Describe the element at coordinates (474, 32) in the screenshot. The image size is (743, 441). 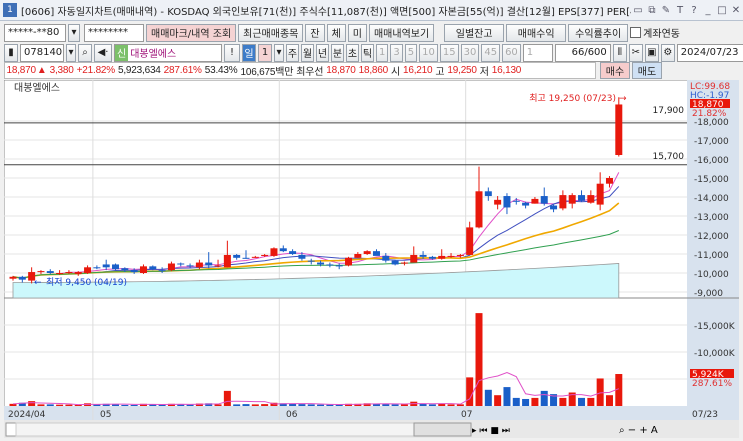
I see `daily-balance-button: 일별잔고` at that location.